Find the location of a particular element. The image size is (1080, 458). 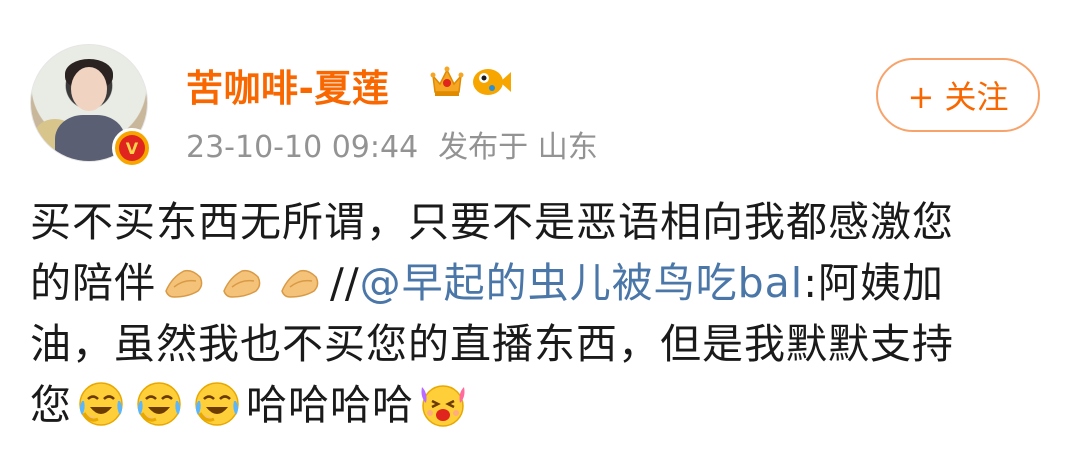

follow-button: + 关注 is located at coordinates (958, 95).